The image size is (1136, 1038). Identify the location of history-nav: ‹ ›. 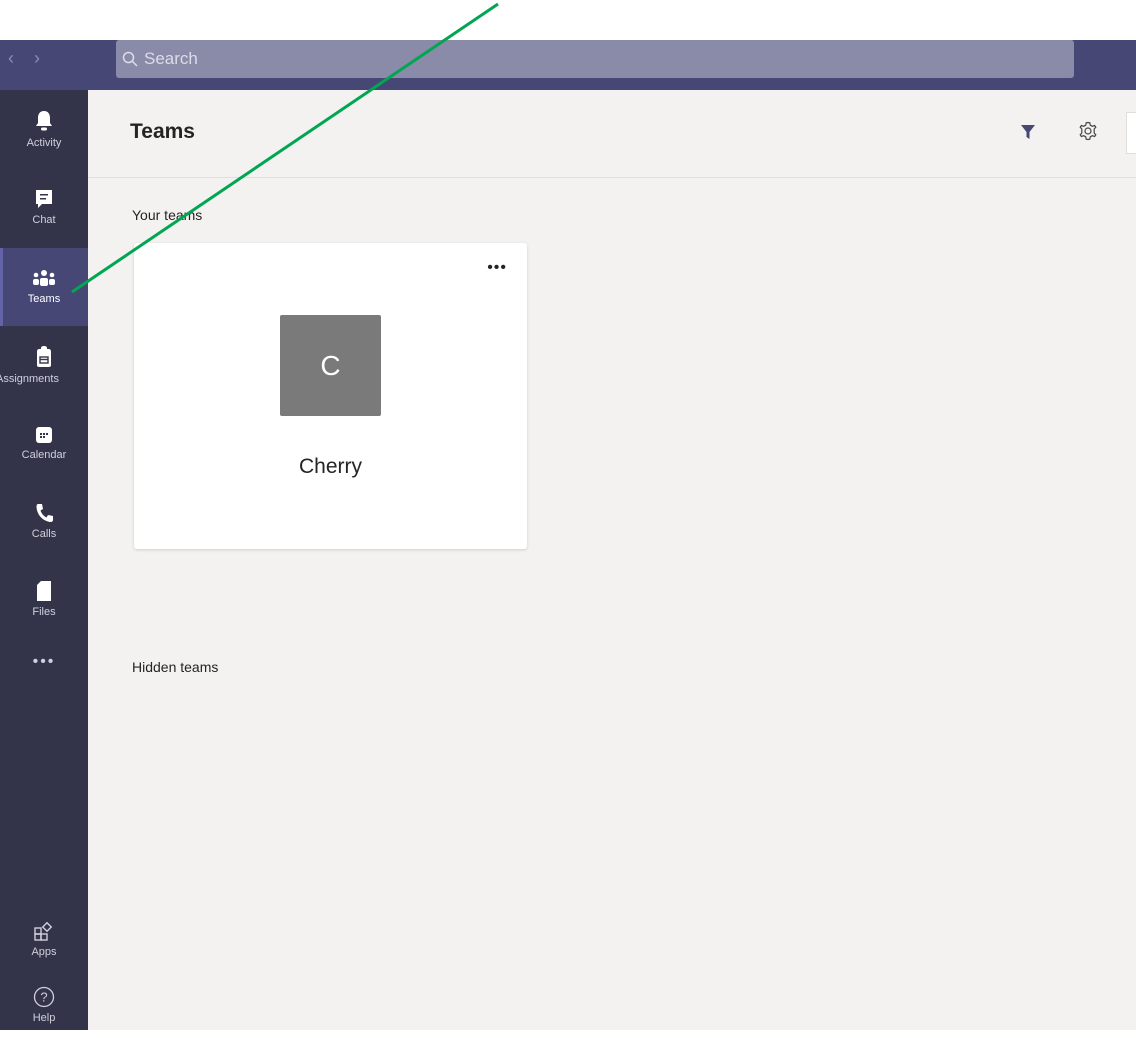
(24, 58).